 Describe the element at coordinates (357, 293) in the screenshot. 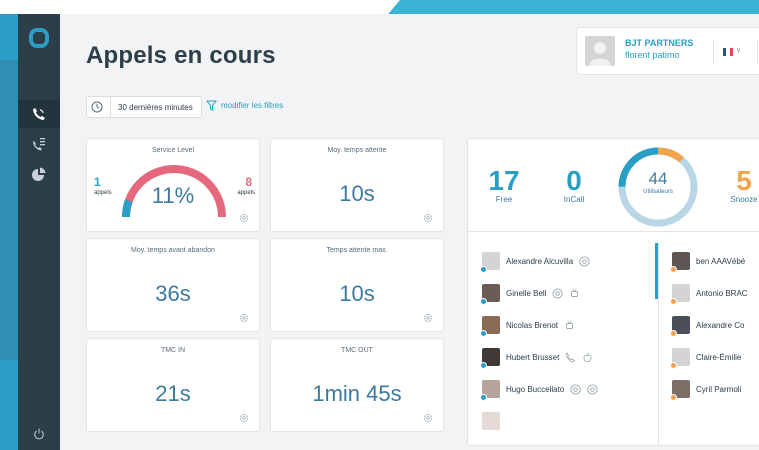

I see `card-value: 10s` at that location.